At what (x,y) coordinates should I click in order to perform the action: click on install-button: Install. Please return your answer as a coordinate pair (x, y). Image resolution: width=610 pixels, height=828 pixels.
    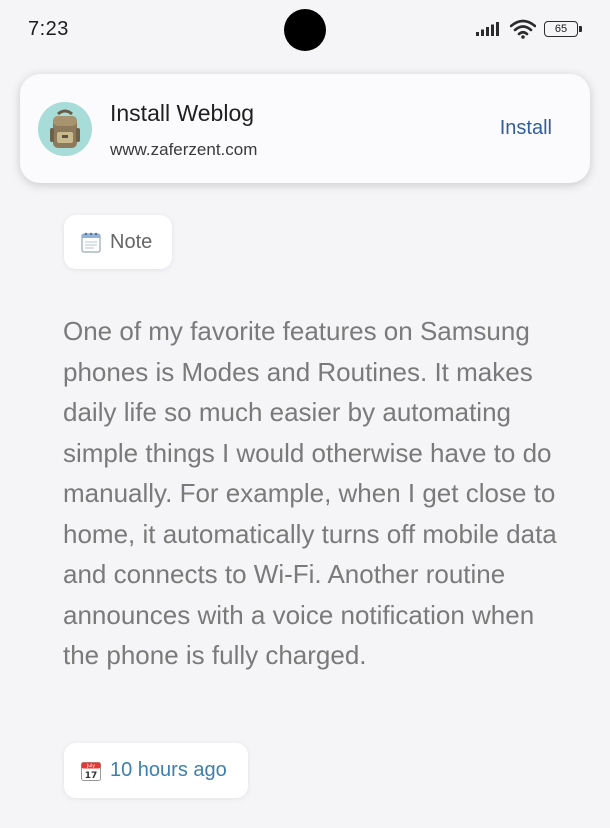
    Looking at the image, I should click on (526, 128).